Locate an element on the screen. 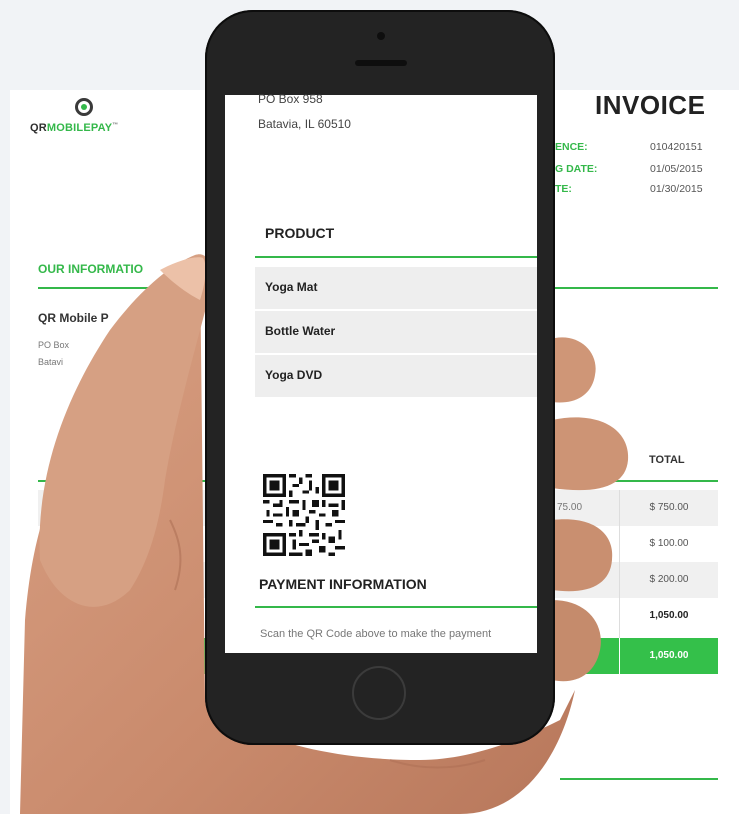 The height and width of the screenshot is (814, 739). product-name: Bottle Water is located at coordinates (300, 331).